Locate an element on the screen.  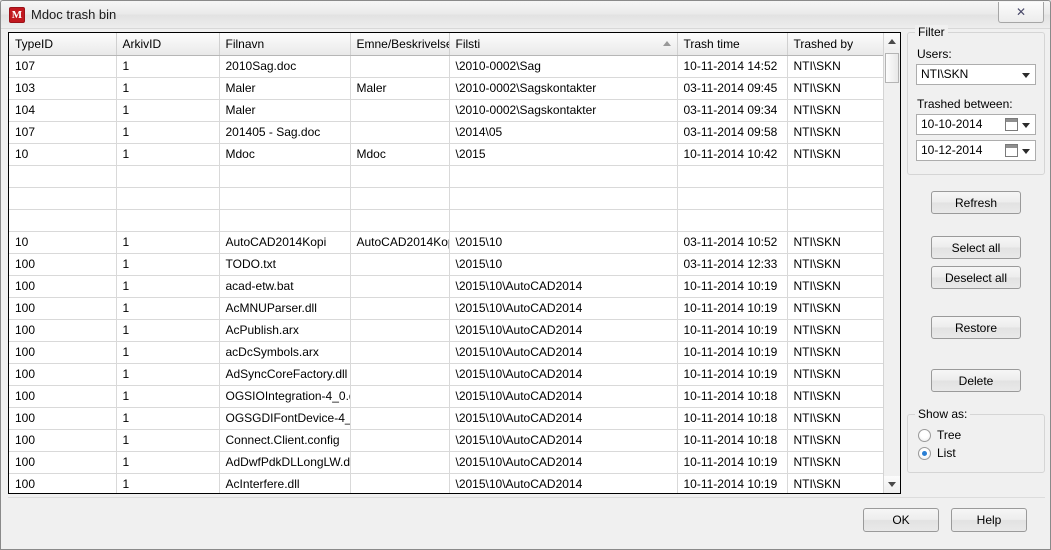
radio-option-tree: Tree is located at coordinates (977, 435).